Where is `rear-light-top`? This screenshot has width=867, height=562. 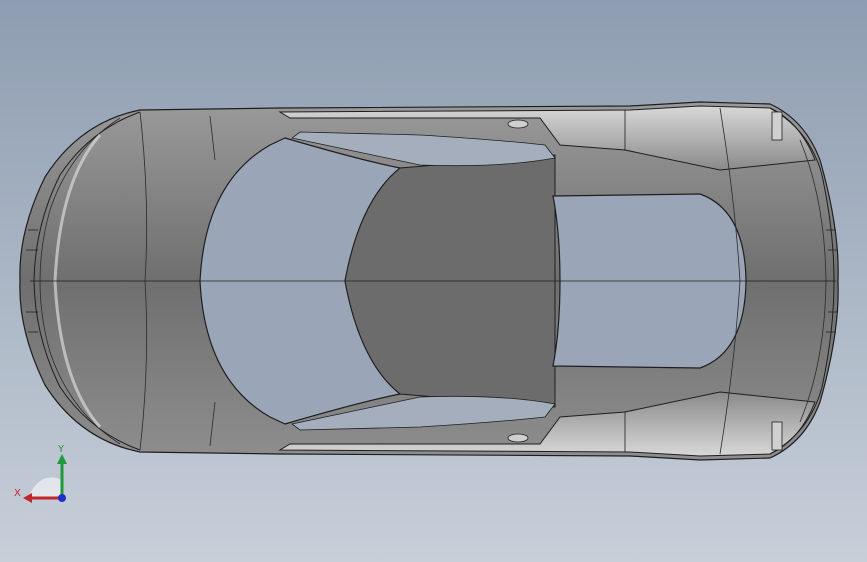
rear-light-top is located at coordinates (777, 126).